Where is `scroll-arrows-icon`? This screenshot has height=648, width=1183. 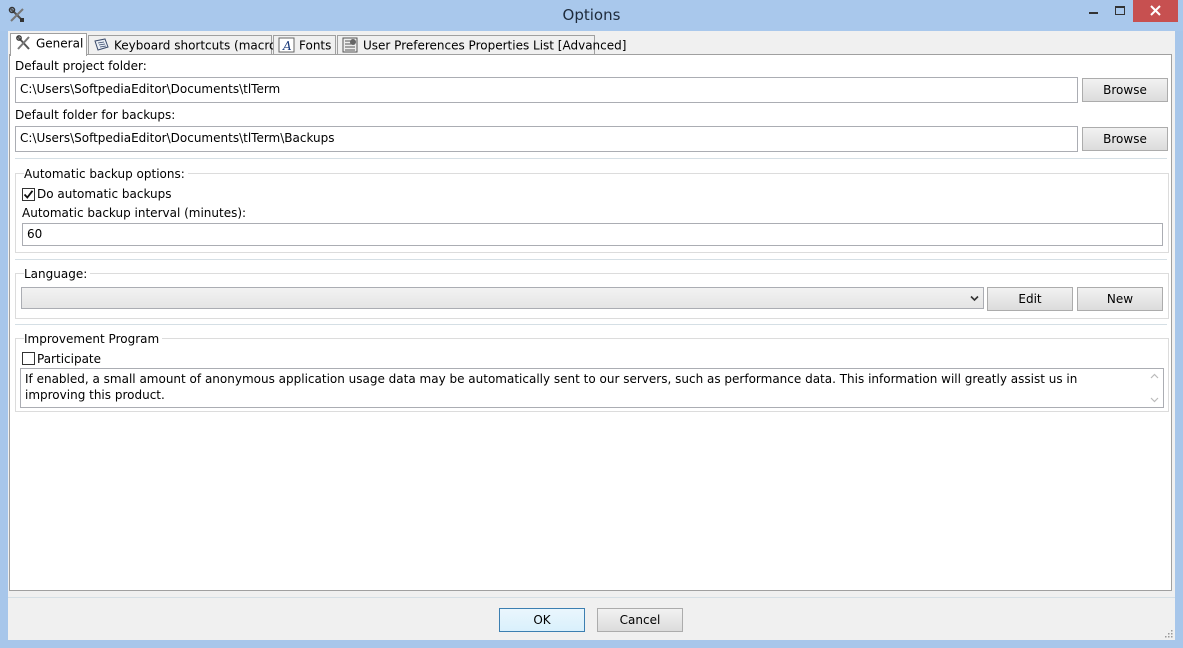 scroll-arrows-icon is located at coordinates (1154, 388).